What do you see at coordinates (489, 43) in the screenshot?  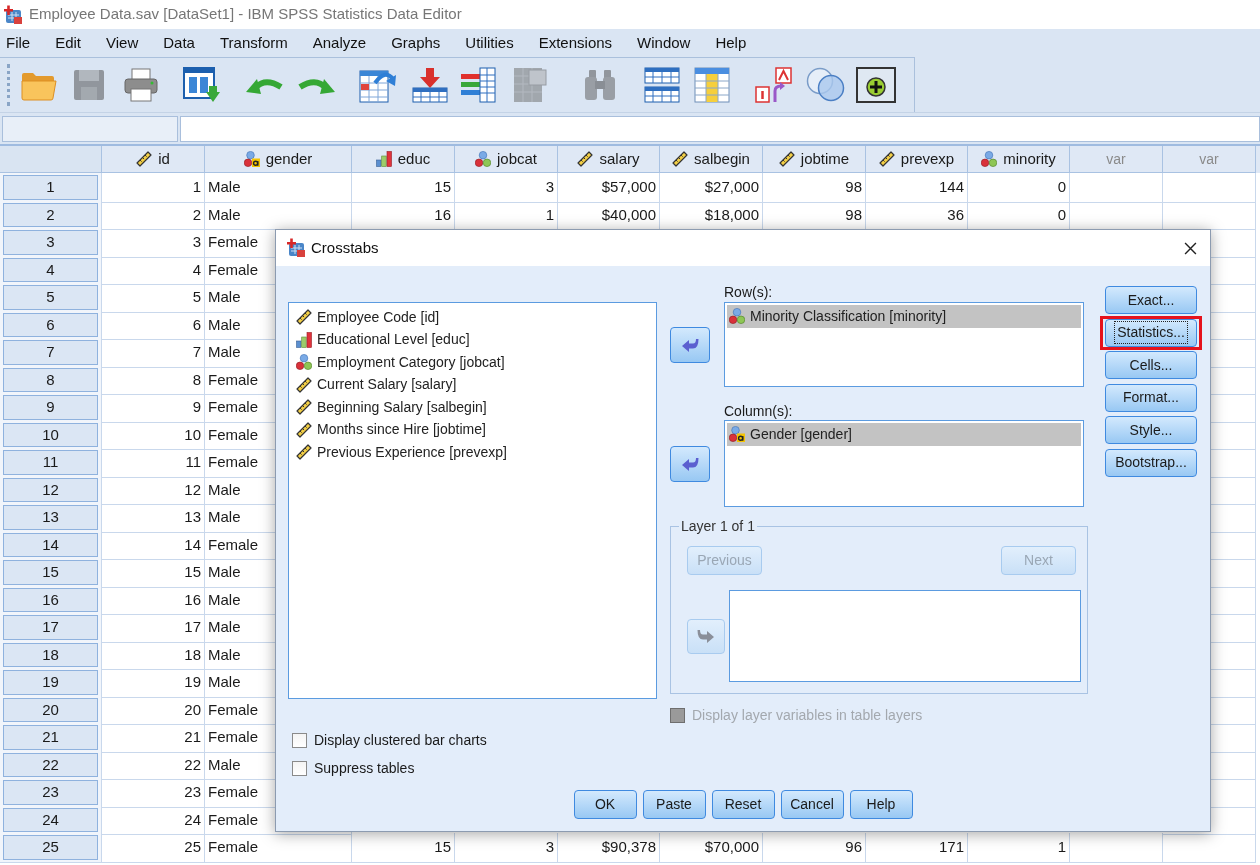 I see `menu-item: Utilities` at bounding box center [489, 43].